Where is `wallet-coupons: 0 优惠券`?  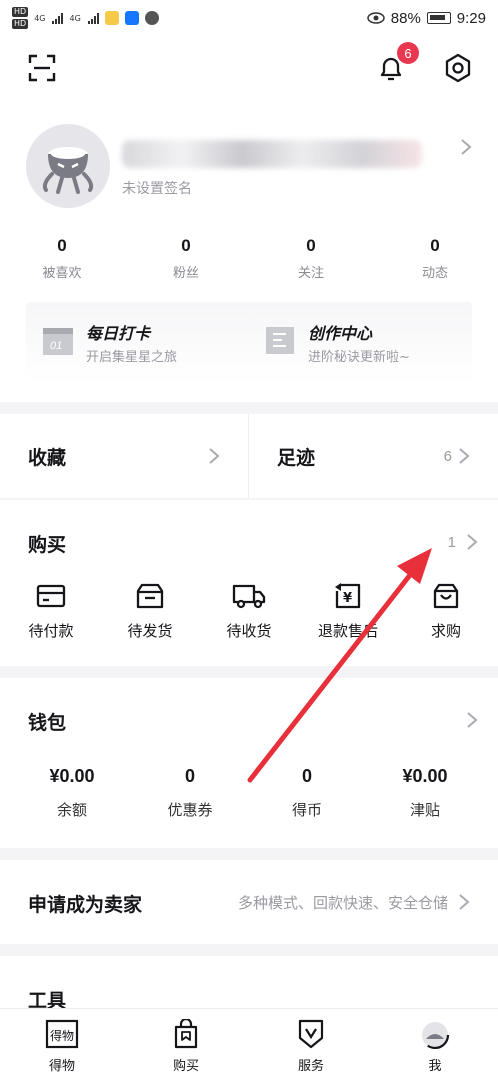
wallet-coupons: 0 优惠券 is located at coordinates (190, 793).